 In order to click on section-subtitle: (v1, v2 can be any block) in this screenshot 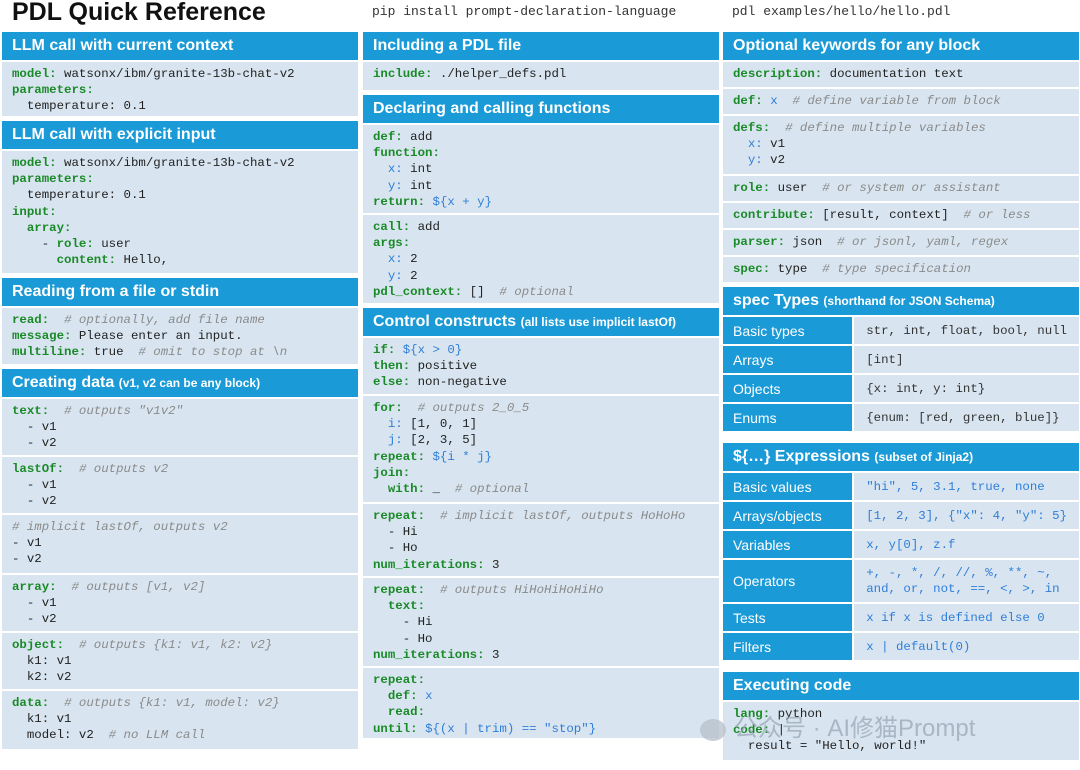, I will do `click(189, 383)`.